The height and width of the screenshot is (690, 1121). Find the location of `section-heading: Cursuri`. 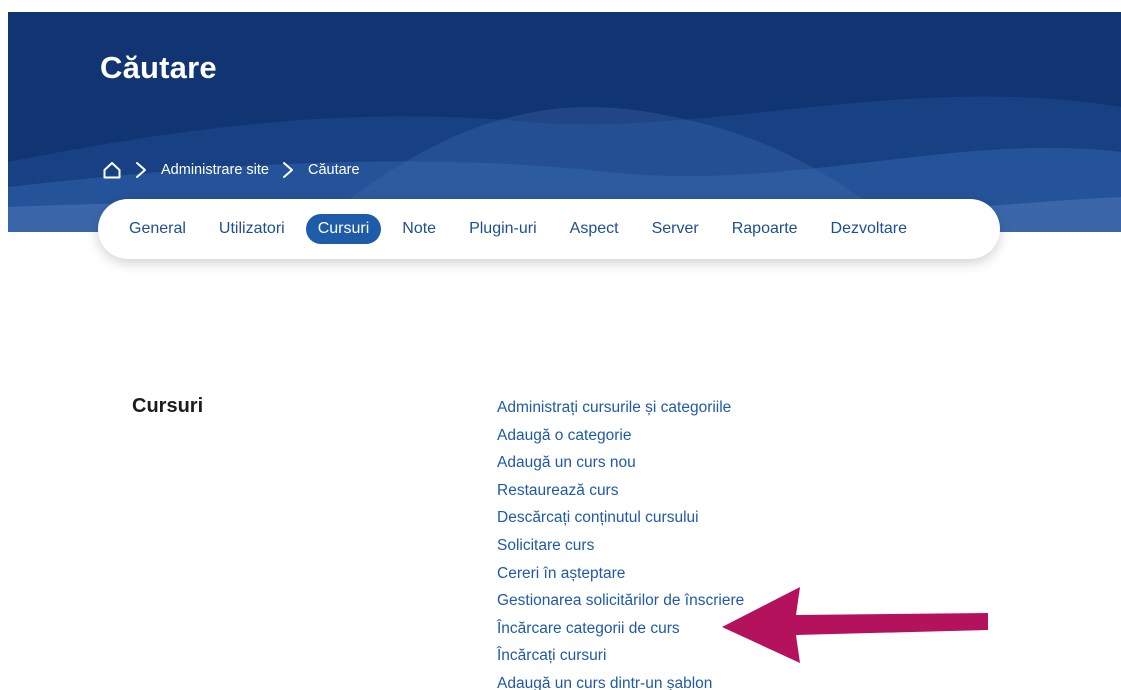

section-heading: Cursuri is located at coordinates (168, 406).